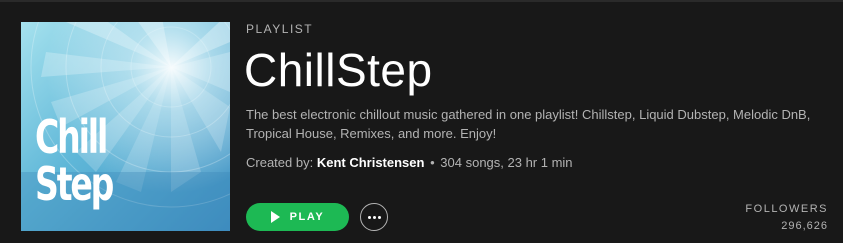 This screenshot has height=243, width=843. What do you see at coordinates (280, 162) in the screenshot?
I see `created-by-label: Created by:` at bounding box center [280, 162].